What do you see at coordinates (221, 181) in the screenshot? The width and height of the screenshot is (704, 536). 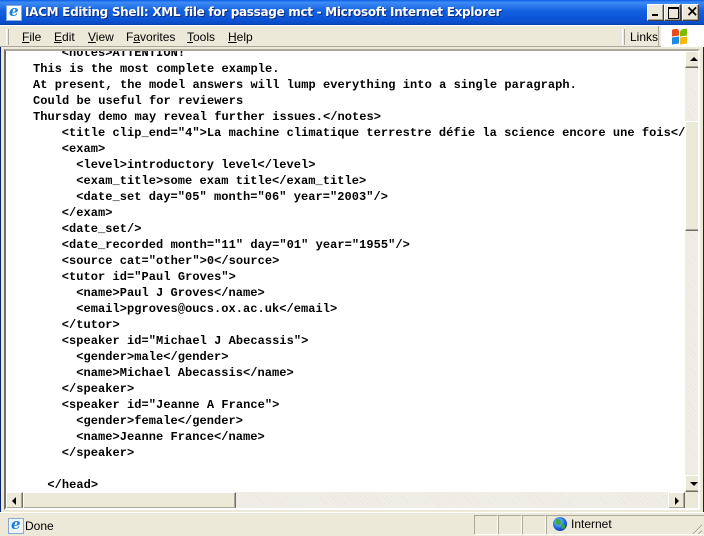 I see `xml-line: <exam_title>some exam title</exam_title>` at bounding box center [221, 181].